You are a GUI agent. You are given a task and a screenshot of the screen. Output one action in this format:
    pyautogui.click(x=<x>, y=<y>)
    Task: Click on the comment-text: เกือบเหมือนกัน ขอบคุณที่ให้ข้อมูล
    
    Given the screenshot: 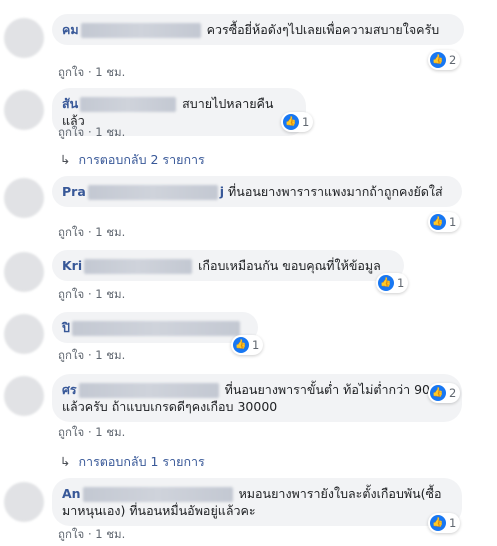 What is the action you would take?
    pyautogui.click(x=289, y=265)
    